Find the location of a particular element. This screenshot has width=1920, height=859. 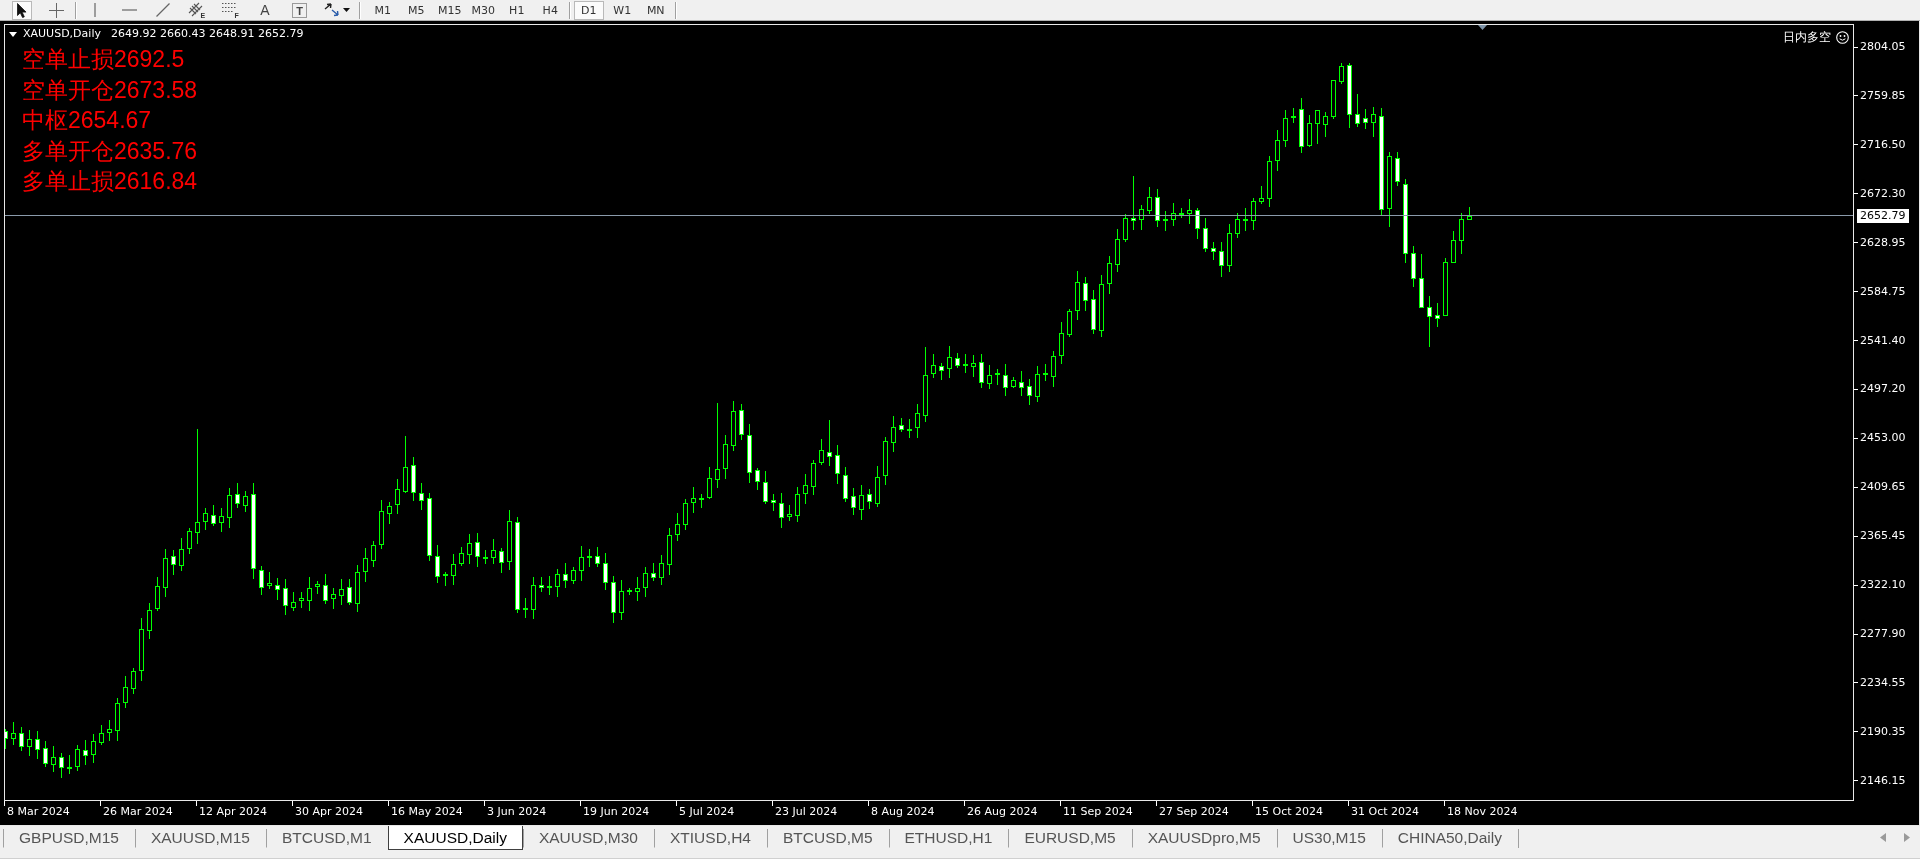

timeframe-button: H4 is located at coordinates (550, 10).